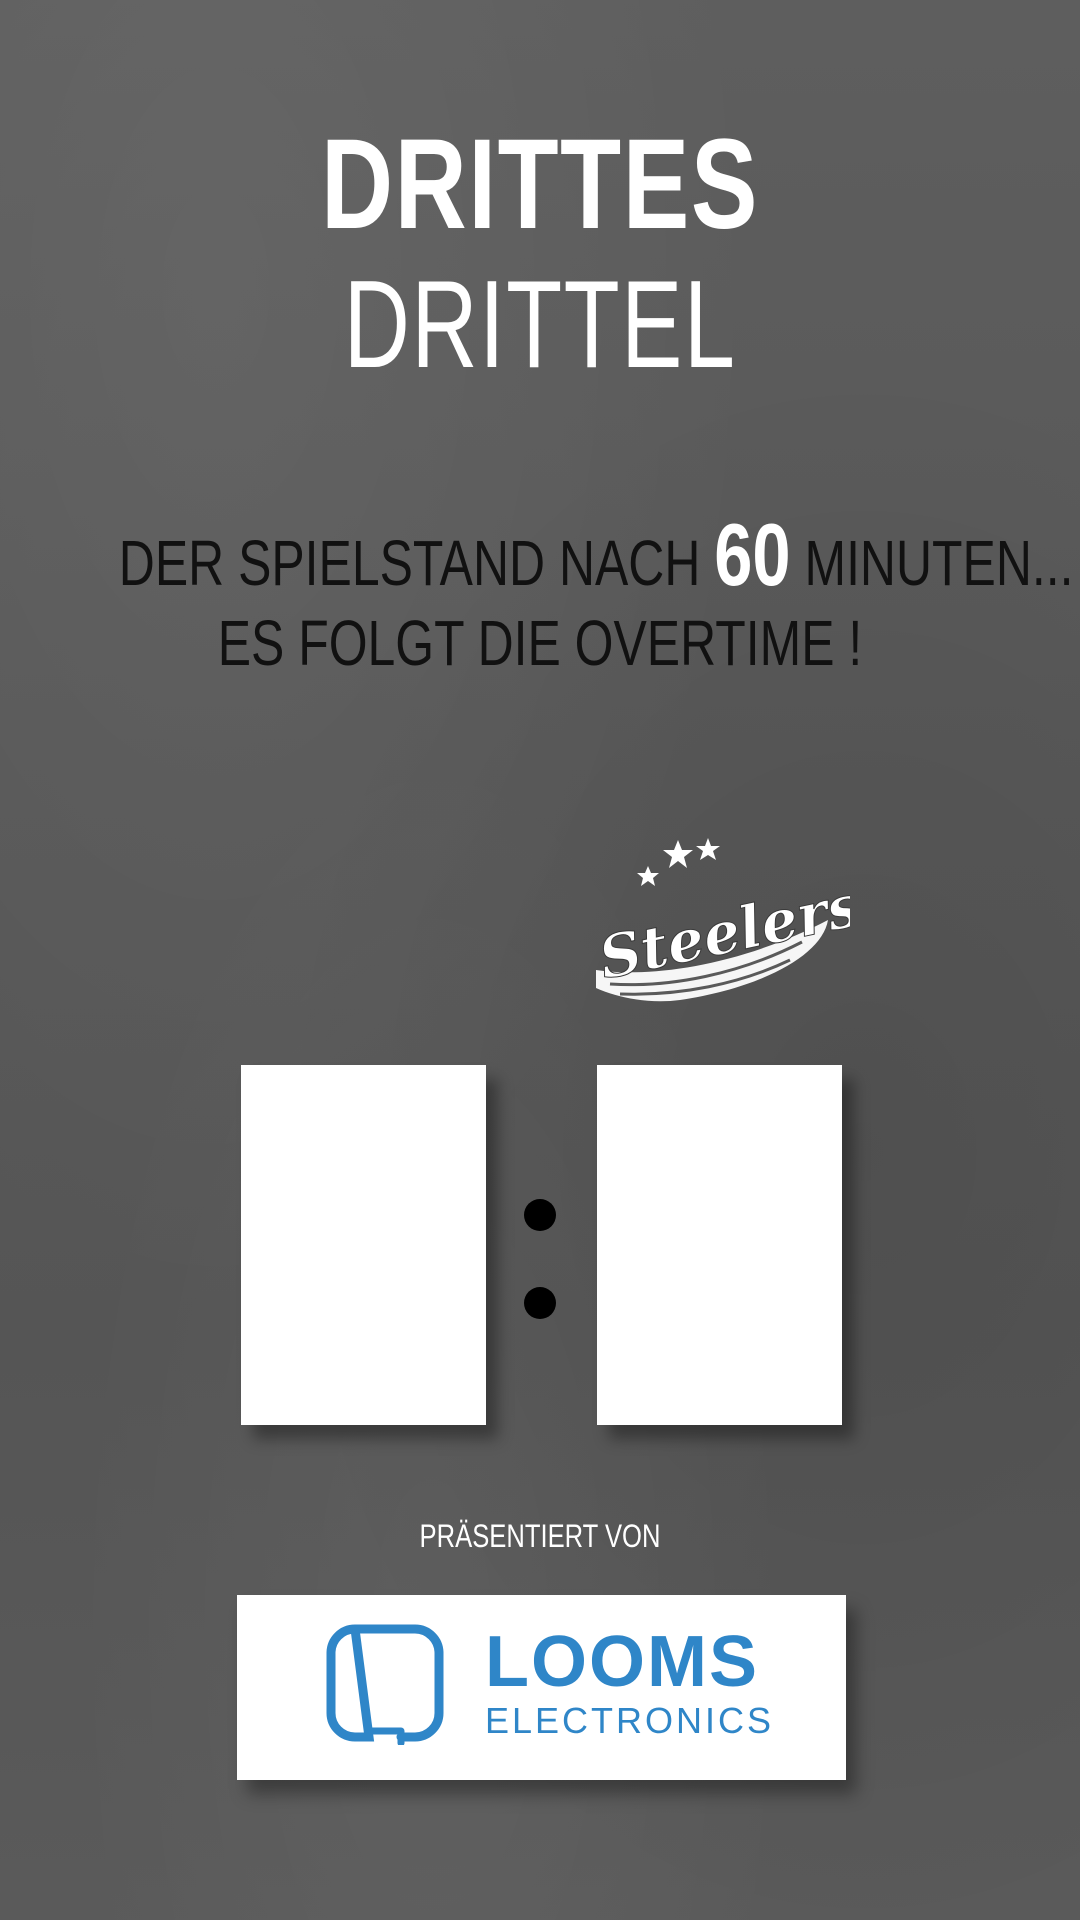  What do you see at coordinates (540, 184) in the screenshot?
I see `title-line-1: DRITTES` at bounding box center [540, 184].